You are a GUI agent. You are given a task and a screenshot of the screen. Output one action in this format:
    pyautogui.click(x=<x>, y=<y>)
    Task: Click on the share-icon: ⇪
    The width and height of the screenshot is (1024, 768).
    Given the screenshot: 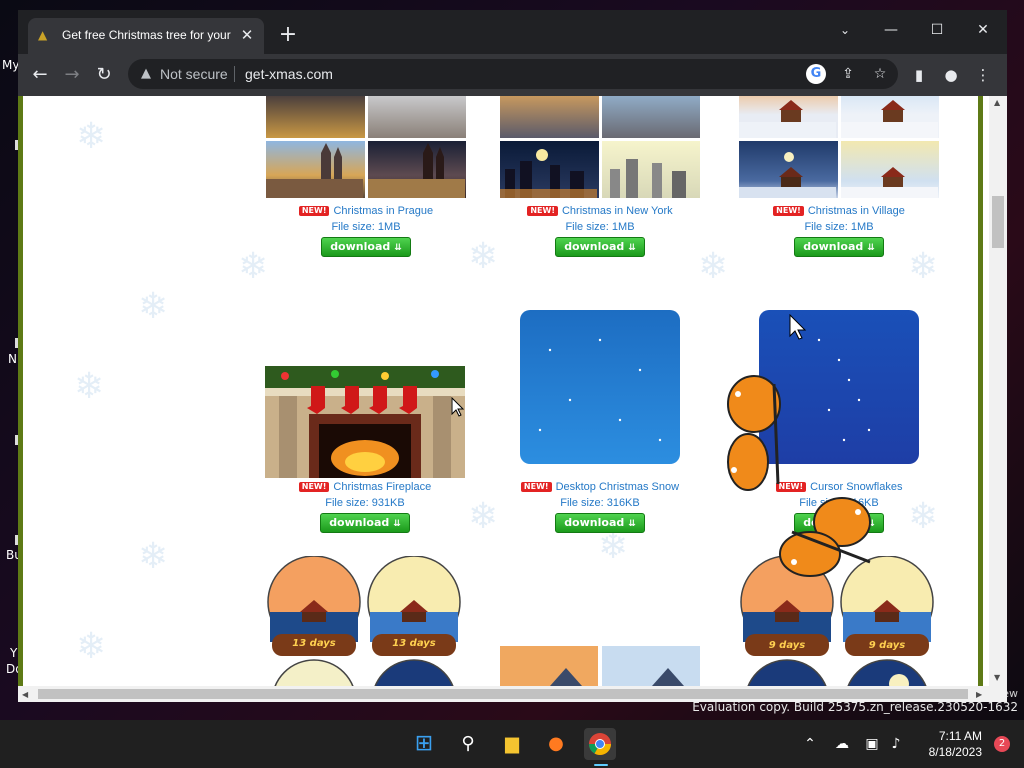 What is the action you would take?
    pyautogui.click(x=848, y=74)
    